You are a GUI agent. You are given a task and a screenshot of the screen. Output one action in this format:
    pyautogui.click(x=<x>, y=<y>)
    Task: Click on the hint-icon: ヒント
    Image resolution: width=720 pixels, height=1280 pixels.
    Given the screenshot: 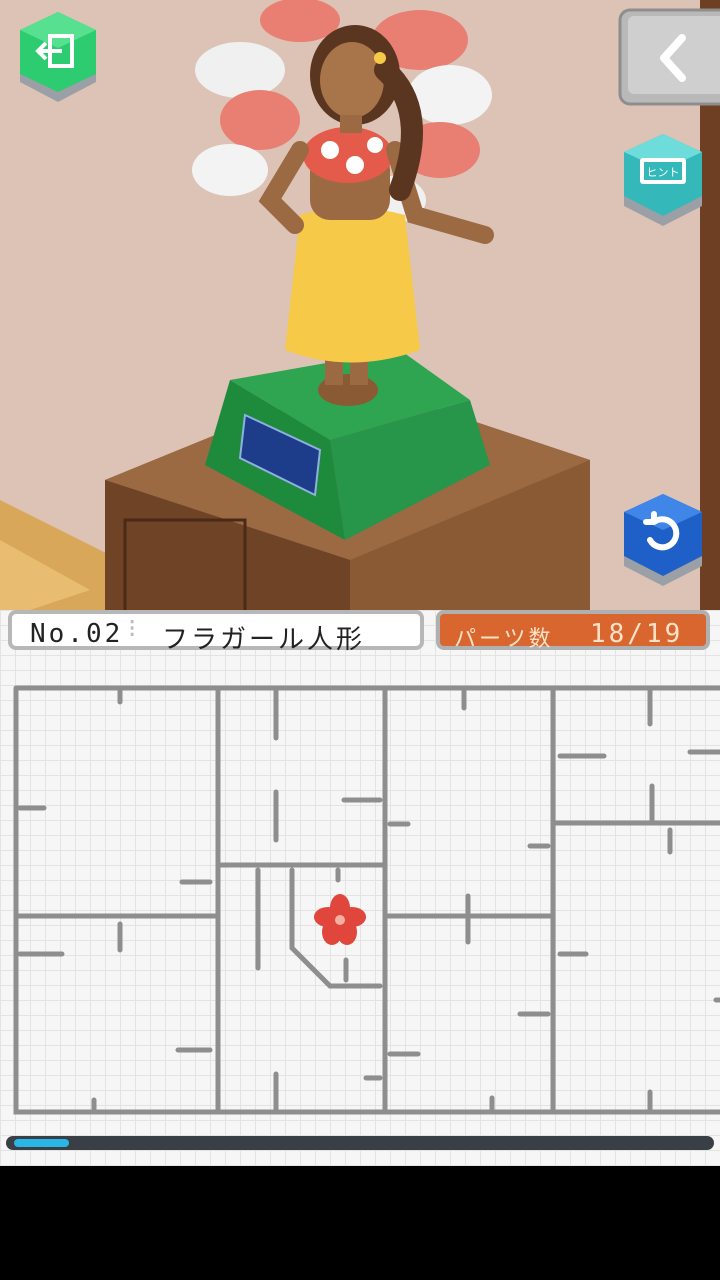 What is the action you would take?
    pyautogui.click(x=663, y=171)
    